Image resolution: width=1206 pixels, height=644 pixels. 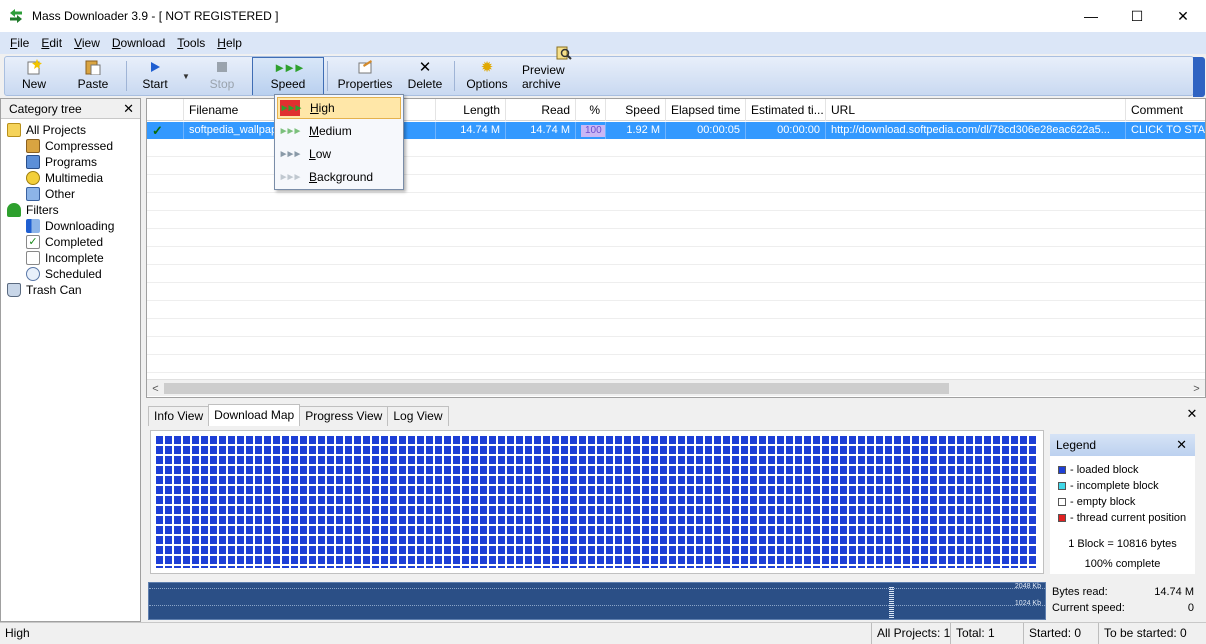 I want to click on block-size-info: 1 Block = 10816 bytes, so click(x=1122, y=544).